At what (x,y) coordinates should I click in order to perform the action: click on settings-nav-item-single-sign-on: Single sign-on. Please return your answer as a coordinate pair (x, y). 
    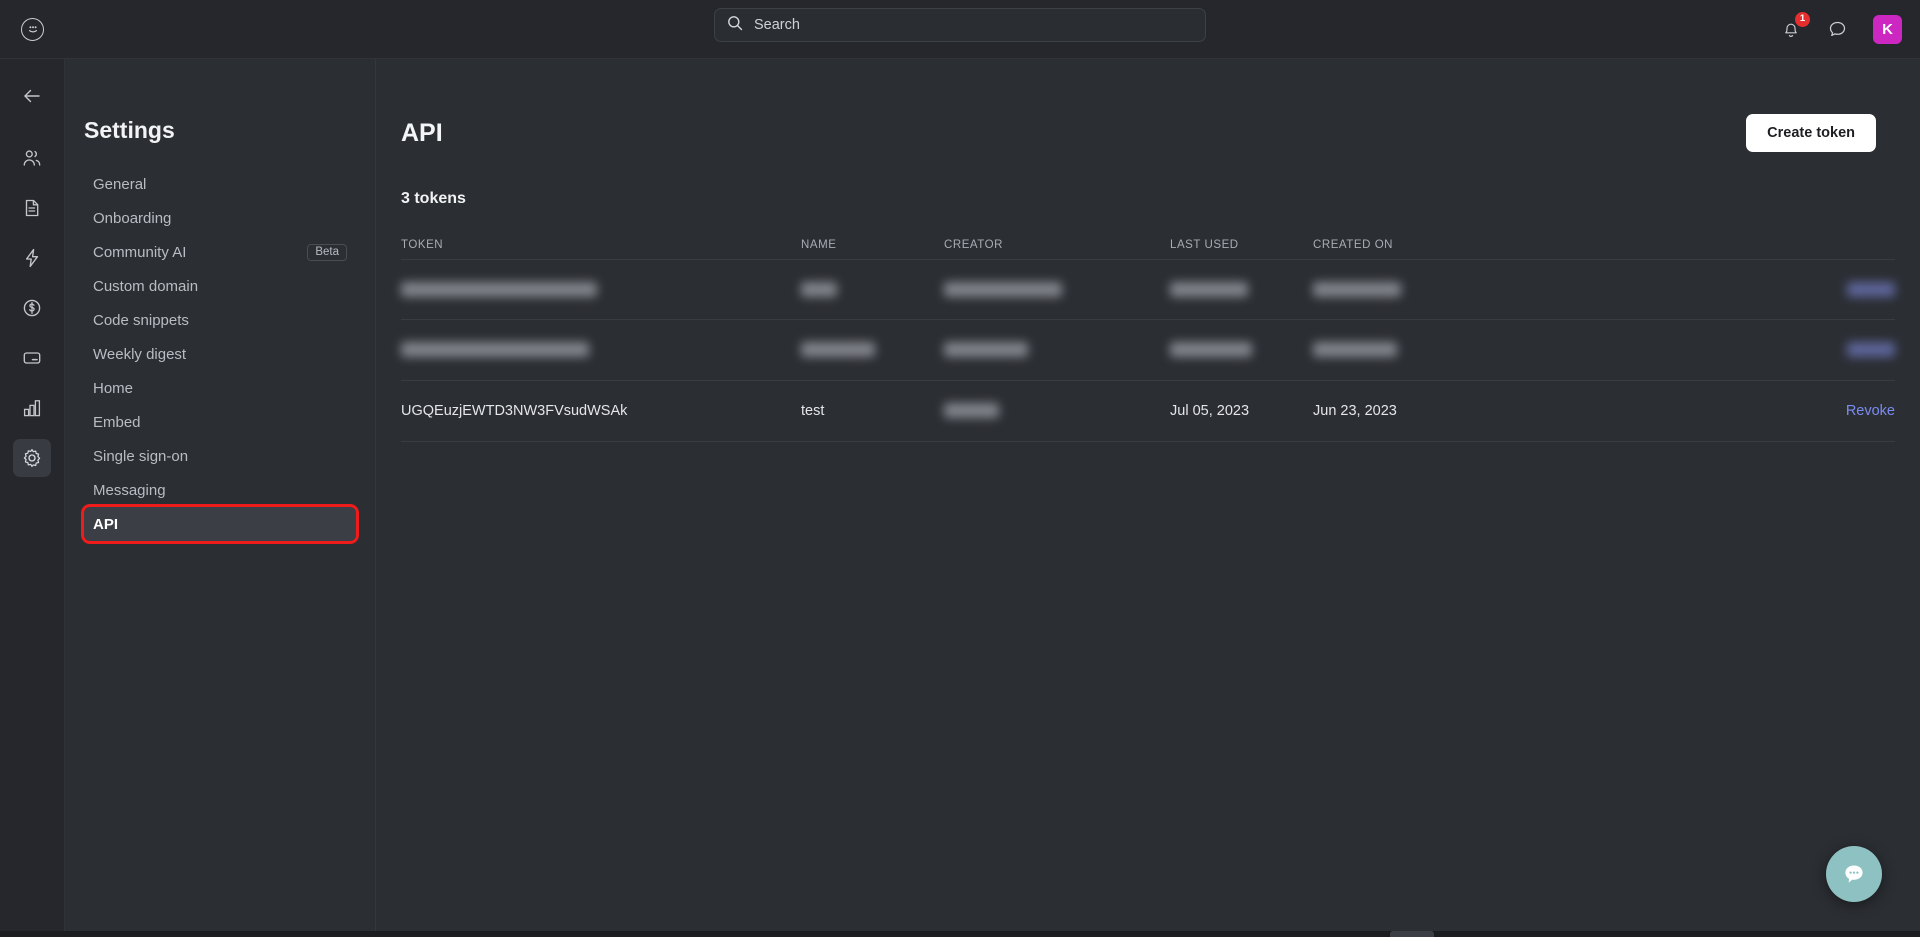
    Looking at the image, I should click on (220, 456).